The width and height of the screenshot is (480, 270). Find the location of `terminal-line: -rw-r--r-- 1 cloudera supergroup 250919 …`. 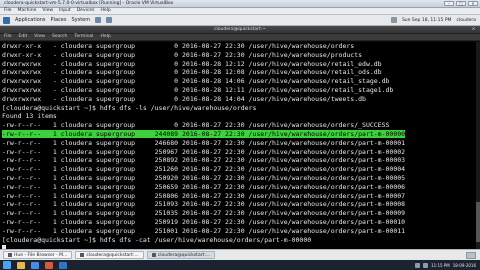

terminal-line: -rw-r--r-- 1 cloudera supergroup 250919 … is located at coordinates (204, 221).